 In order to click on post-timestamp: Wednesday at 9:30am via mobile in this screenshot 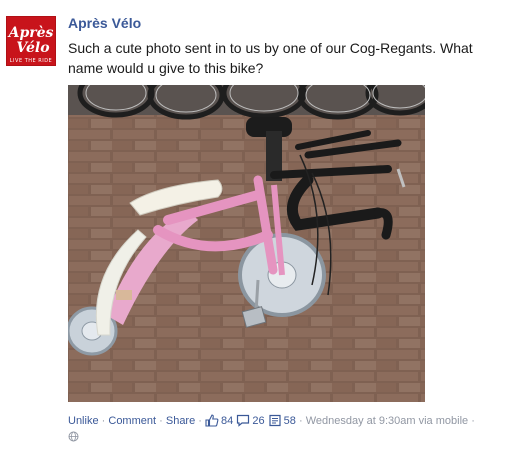, I will do `click(387, 421)`.